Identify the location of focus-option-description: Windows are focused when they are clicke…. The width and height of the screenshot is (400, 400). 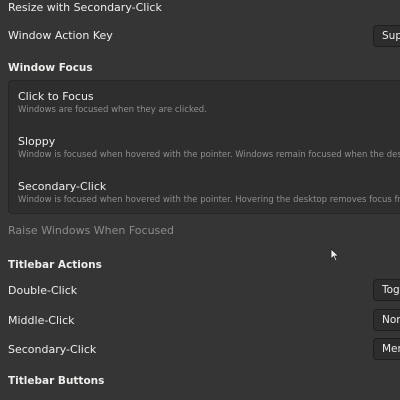
(112, 110).